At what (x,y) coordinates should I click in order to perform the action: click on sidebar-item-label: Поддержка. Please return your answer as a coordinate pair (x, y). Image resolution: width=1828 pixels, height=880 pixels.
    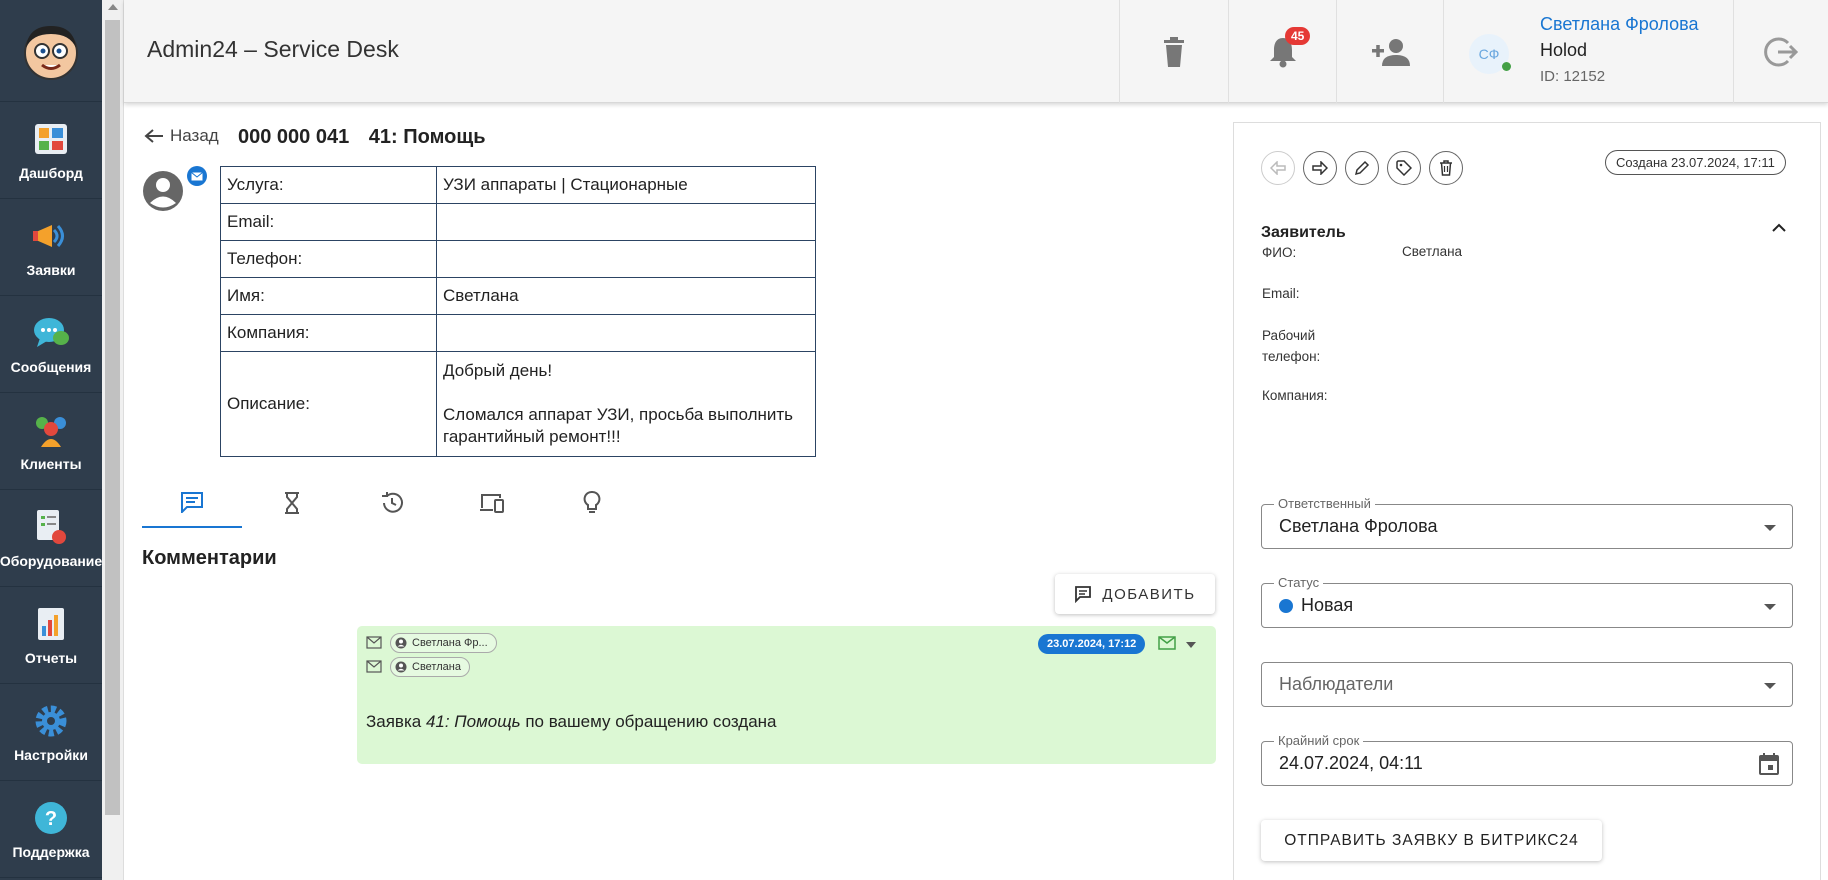
    Looking at the image, I should click on (51, 852).